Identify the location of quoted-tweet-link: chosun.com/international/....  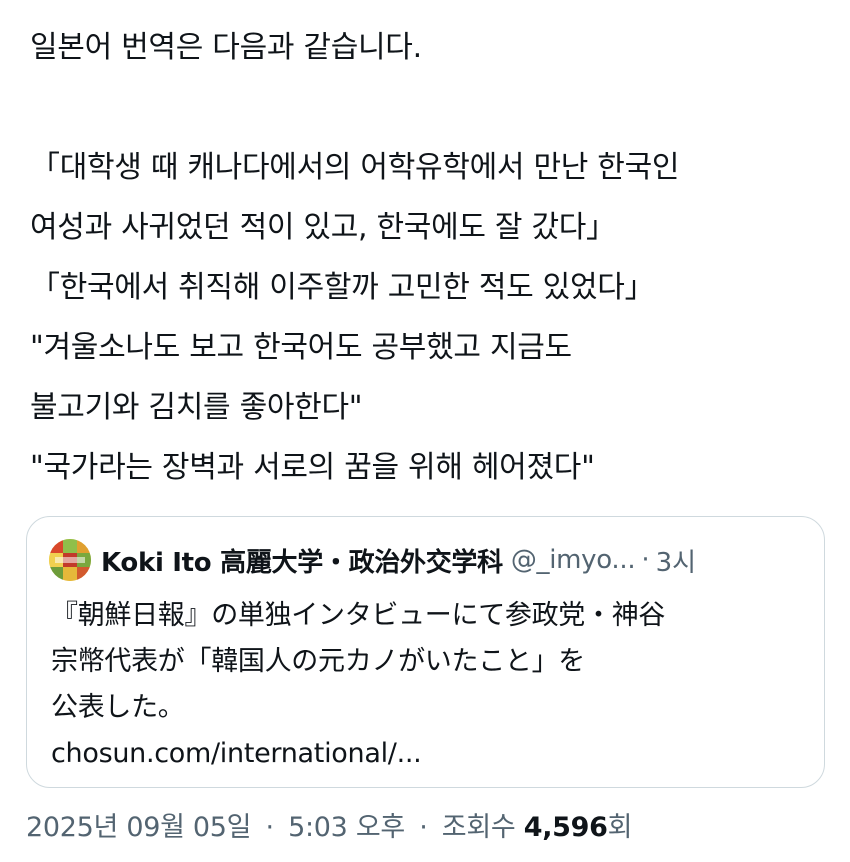
(431, 754).